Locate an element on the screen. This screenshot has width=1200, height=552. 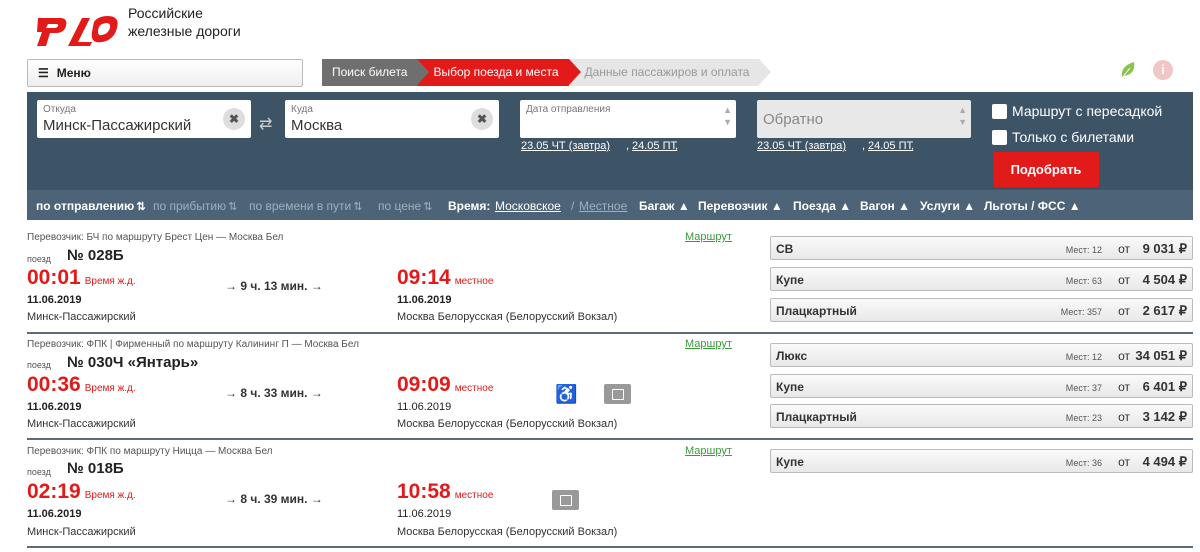
filter-benefits: Льготы / ФСС ▲ is located at coordinates (1032, 206).